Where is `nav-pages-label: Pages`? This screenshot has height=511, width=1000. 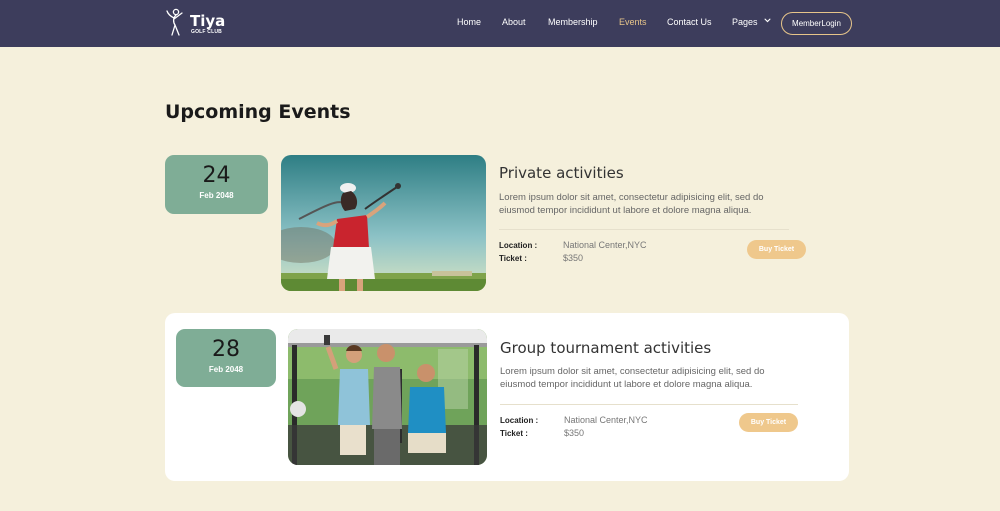 nav-pages-label: Pages is located at coordinates (745, 22).